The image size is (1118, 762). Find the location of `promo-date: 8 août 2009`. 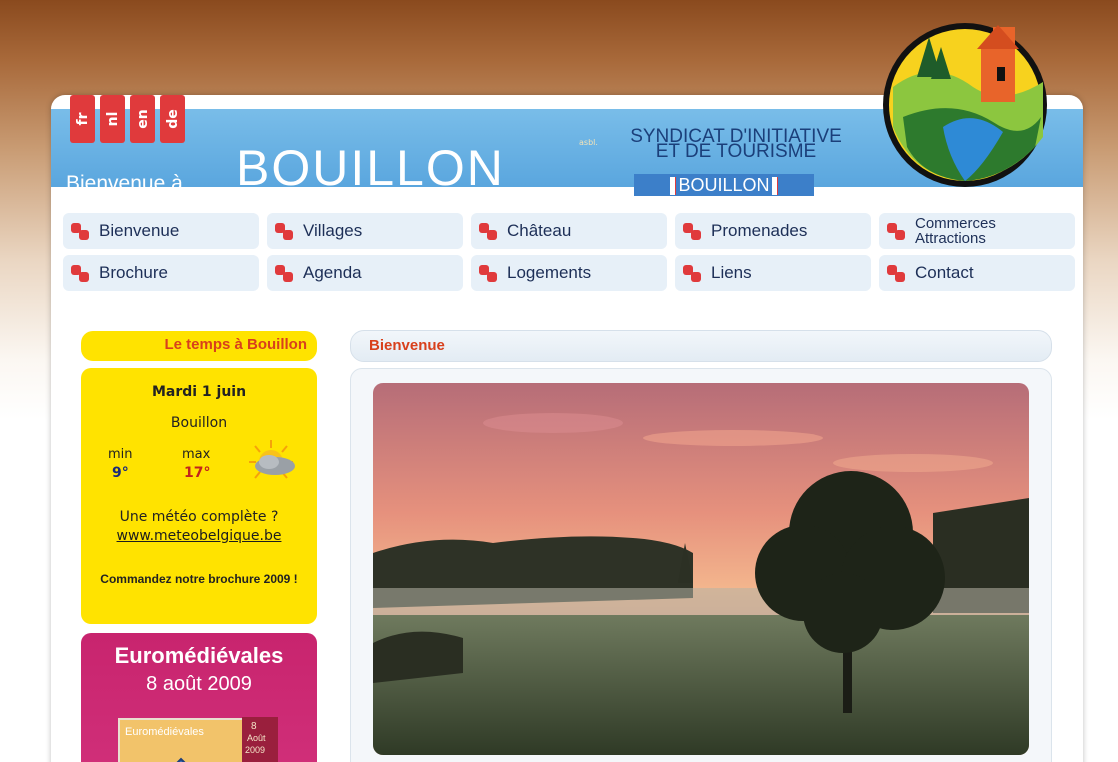

promo-date: 8 août 2009 is located at coordinates (199, 684).